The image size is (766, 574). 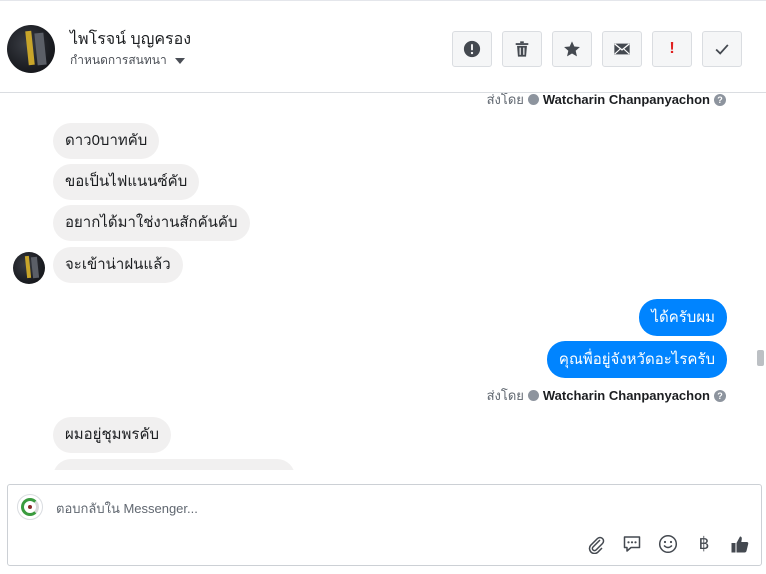 I want to click on trash-icon, so click(x=522, y=49).